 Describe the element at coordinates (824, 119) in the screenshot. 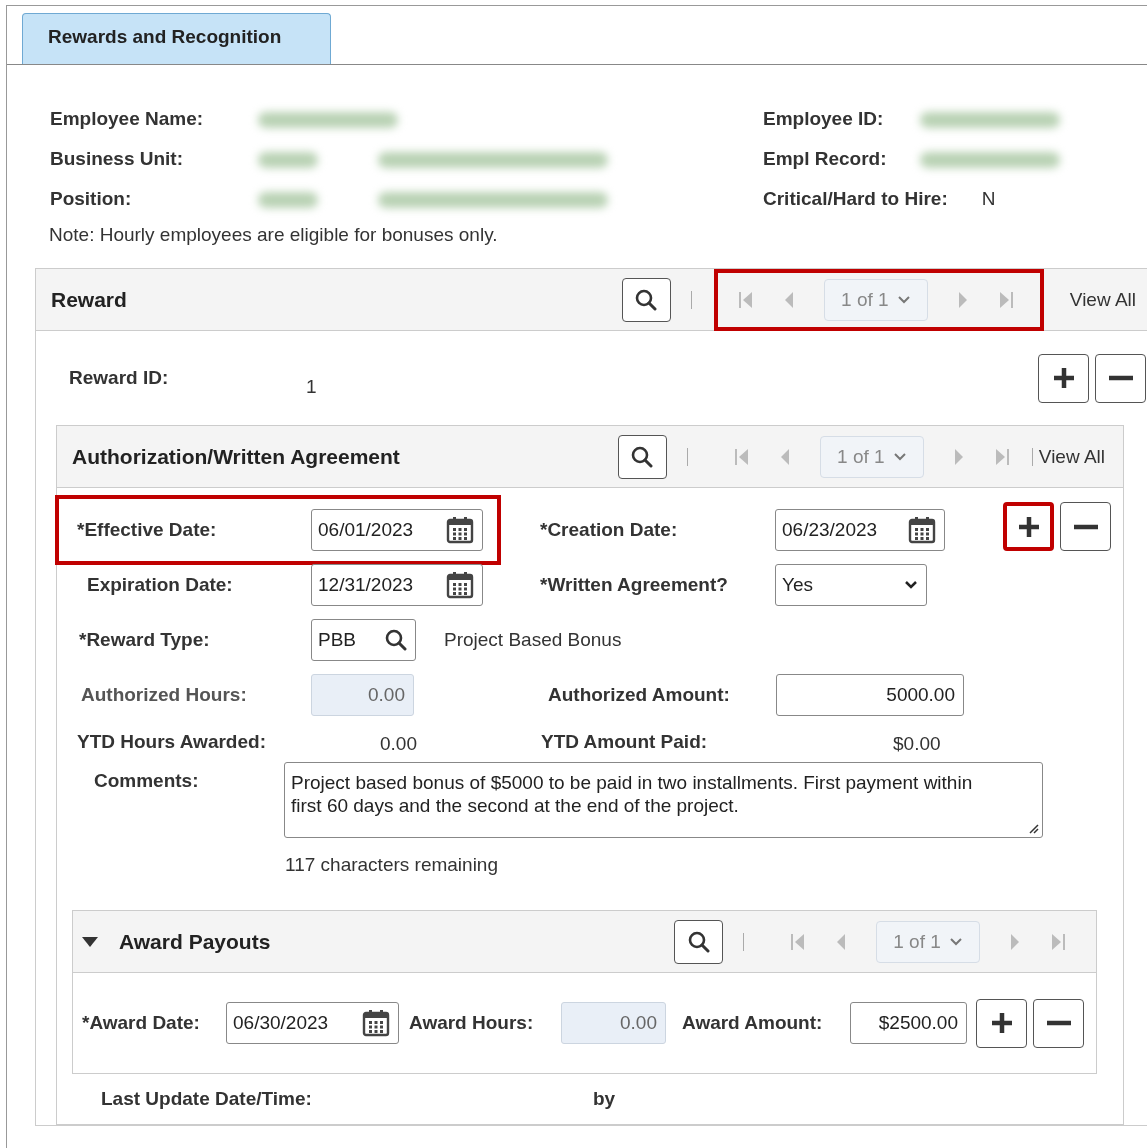

I see `field-label: Employee ID:` at that location.